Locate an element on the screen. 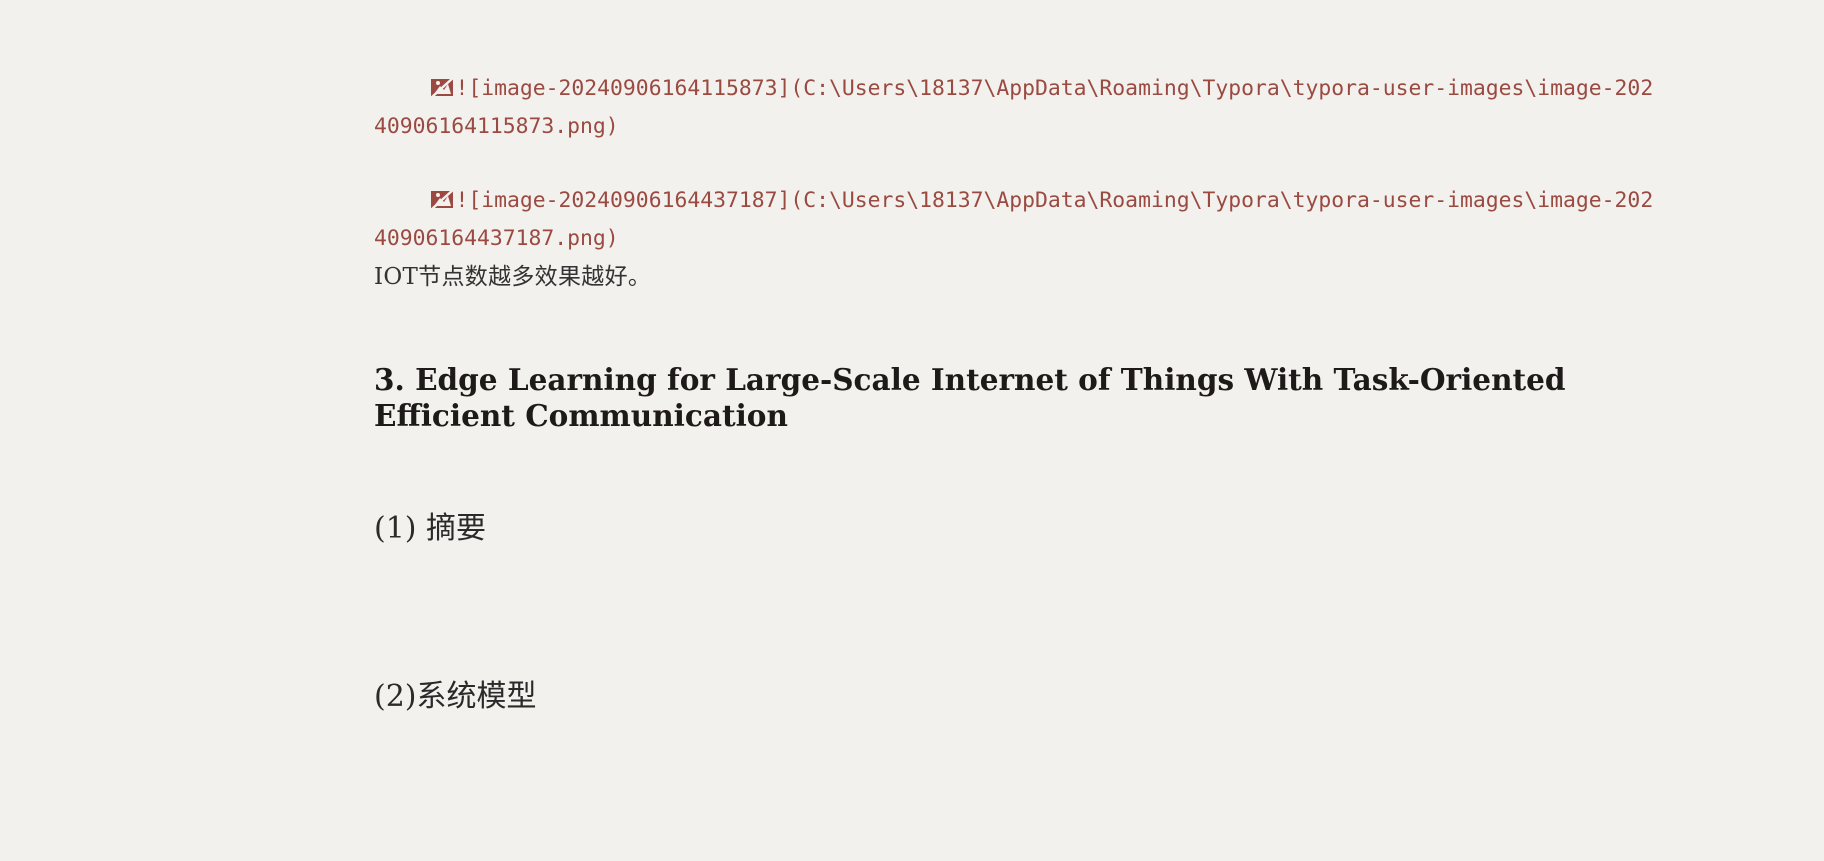 The image size is (1824, 861). subheading-system-model: (2)系统模型 is located at coordinates (455, 696).